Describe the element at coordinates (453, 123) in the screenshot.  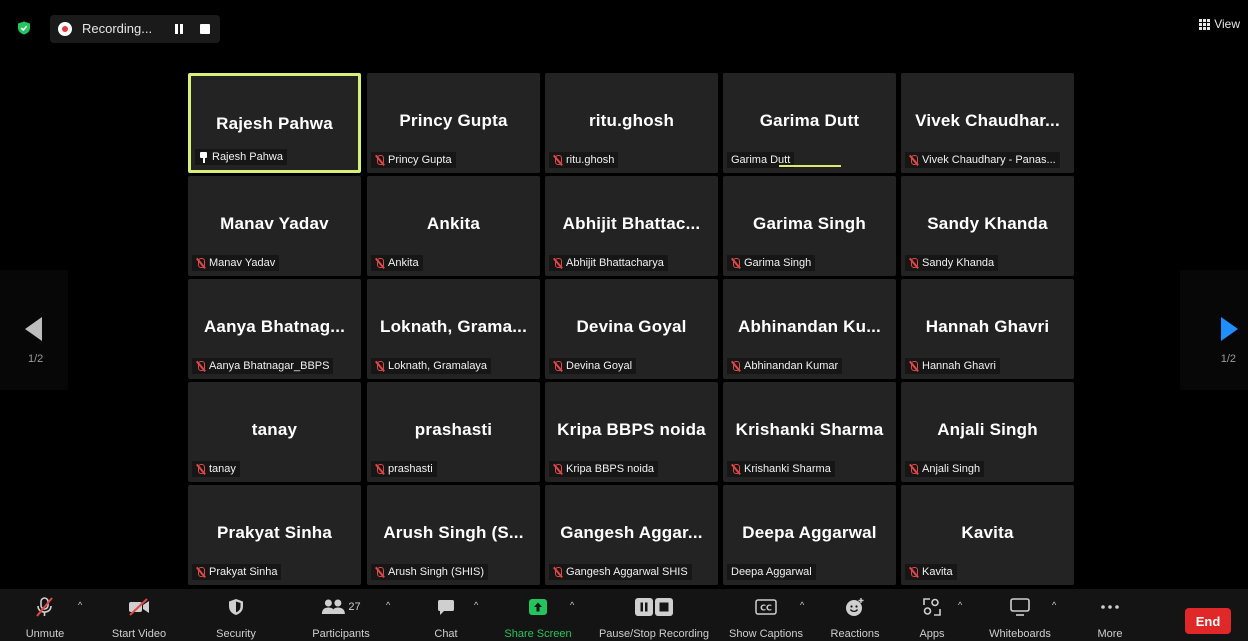
I see `participant-tile: Princy Gupta Princy Gupta` at that location.